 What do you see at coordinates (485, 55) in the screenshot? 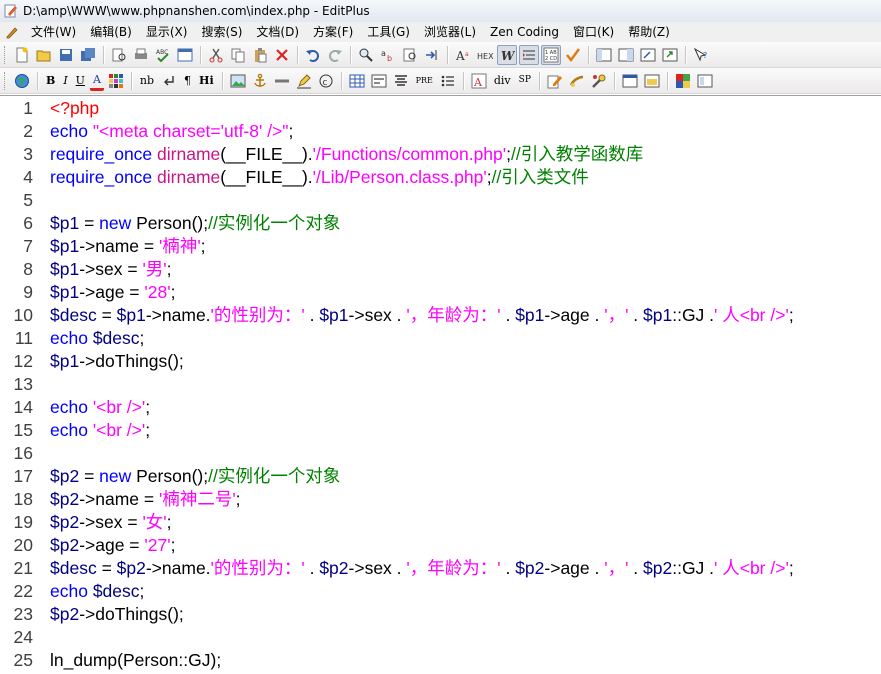
I see `hex-view-icon: HEX` at bounding box center [485, 55].